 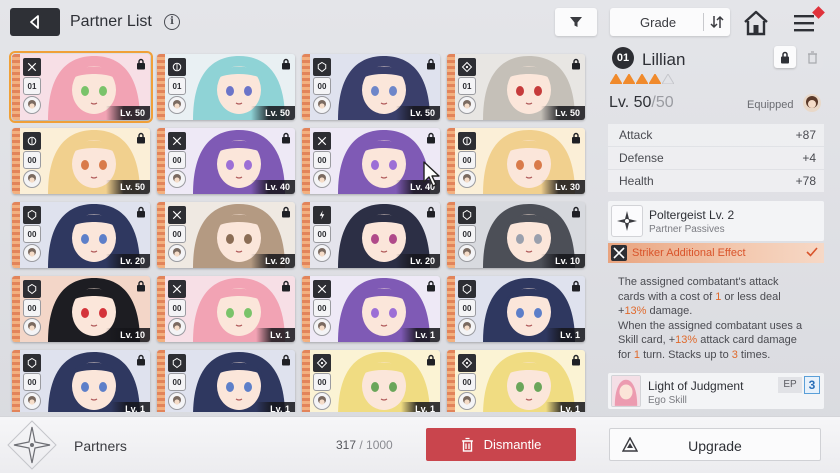 What do you see at coordinates (576, 22) in the screenshot?
I see `filter-button` at bounding box center [576, 22].